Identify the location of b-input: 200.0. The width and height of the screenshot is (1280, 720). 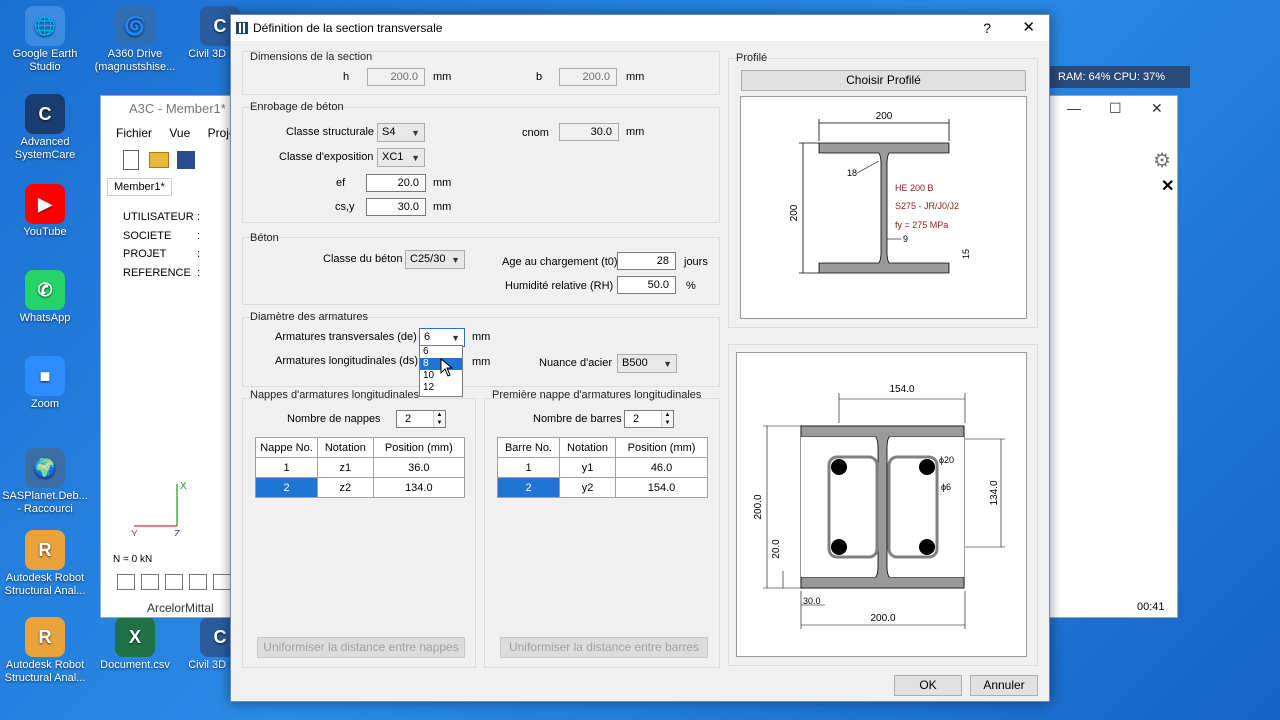
(588, 77).